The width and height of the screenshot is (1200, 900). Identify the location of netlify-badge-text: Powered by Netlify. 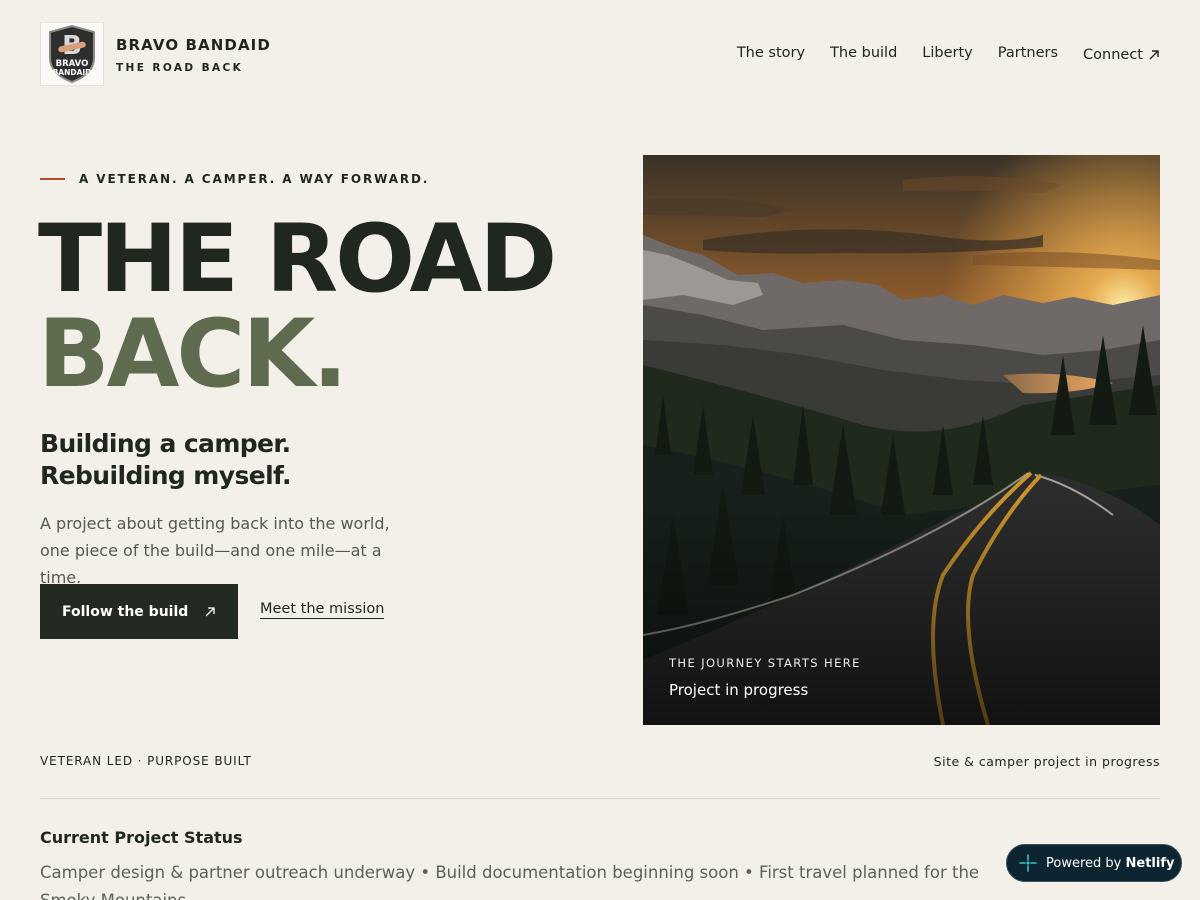
(1110, 863).